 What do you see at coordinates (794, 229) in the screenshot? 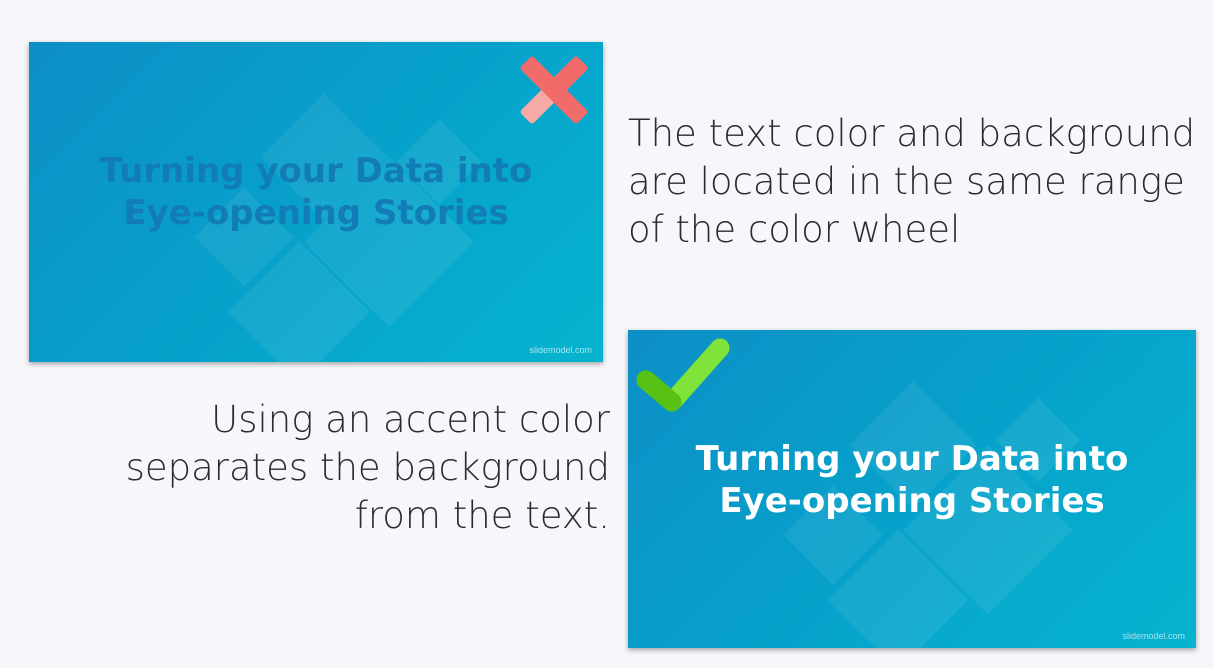
I see `bad-caption-line-3: of the color wheel` at bounding box center [794, 229].